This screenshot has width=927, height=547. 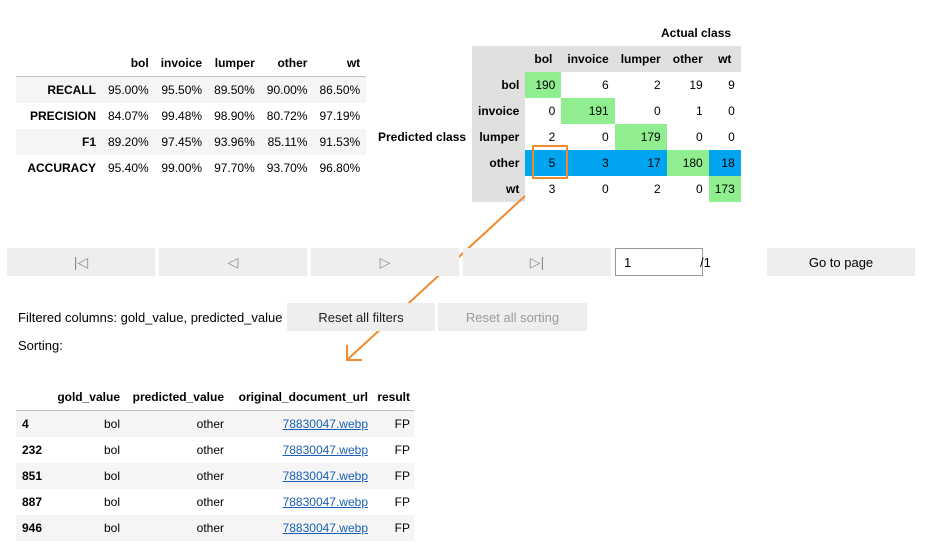 I want to click on cm-cell: 179, so click(x=640, y=137).